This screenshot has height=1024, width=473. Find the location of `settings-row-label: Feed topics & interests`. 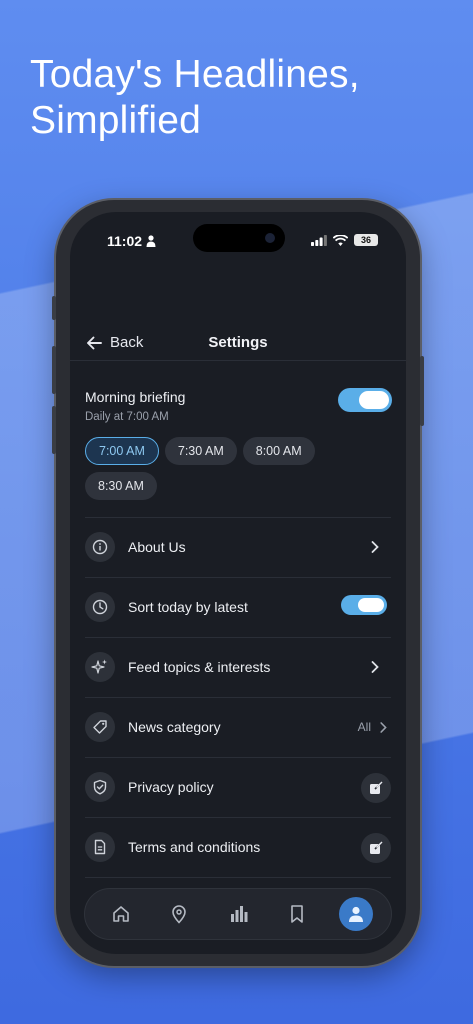

settings-row-label: Feed topics & interests is located at coordinates (199, 667).